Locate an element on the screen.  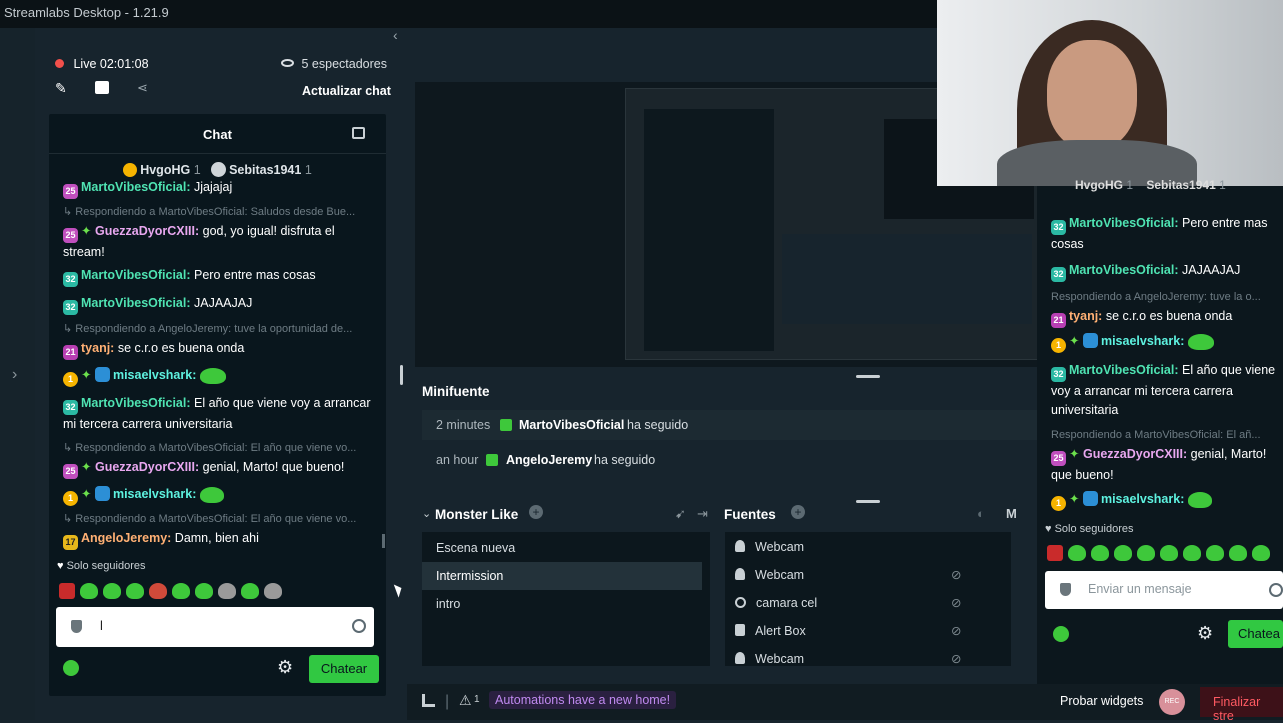
chat-text: Pero entre mas cosas is located at coordinates (253, 275).